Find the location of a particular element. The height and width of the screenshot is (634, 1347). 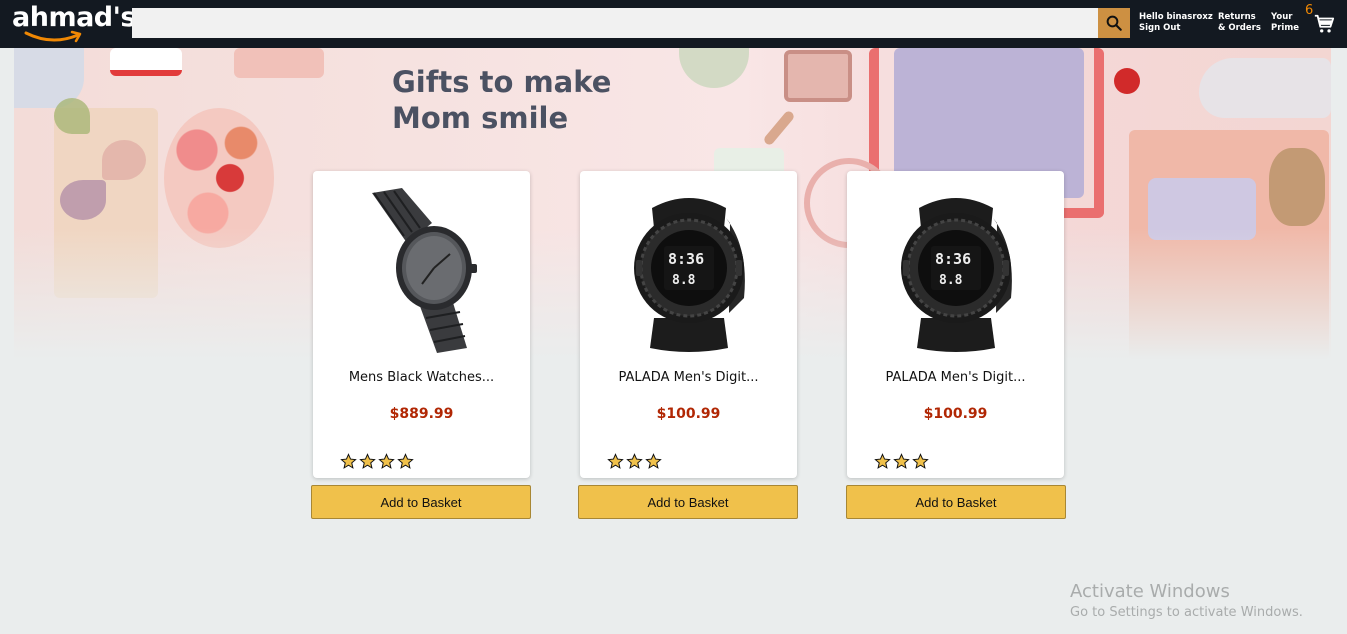

scrunchie-decoration is located at coordinates (1297, 187).